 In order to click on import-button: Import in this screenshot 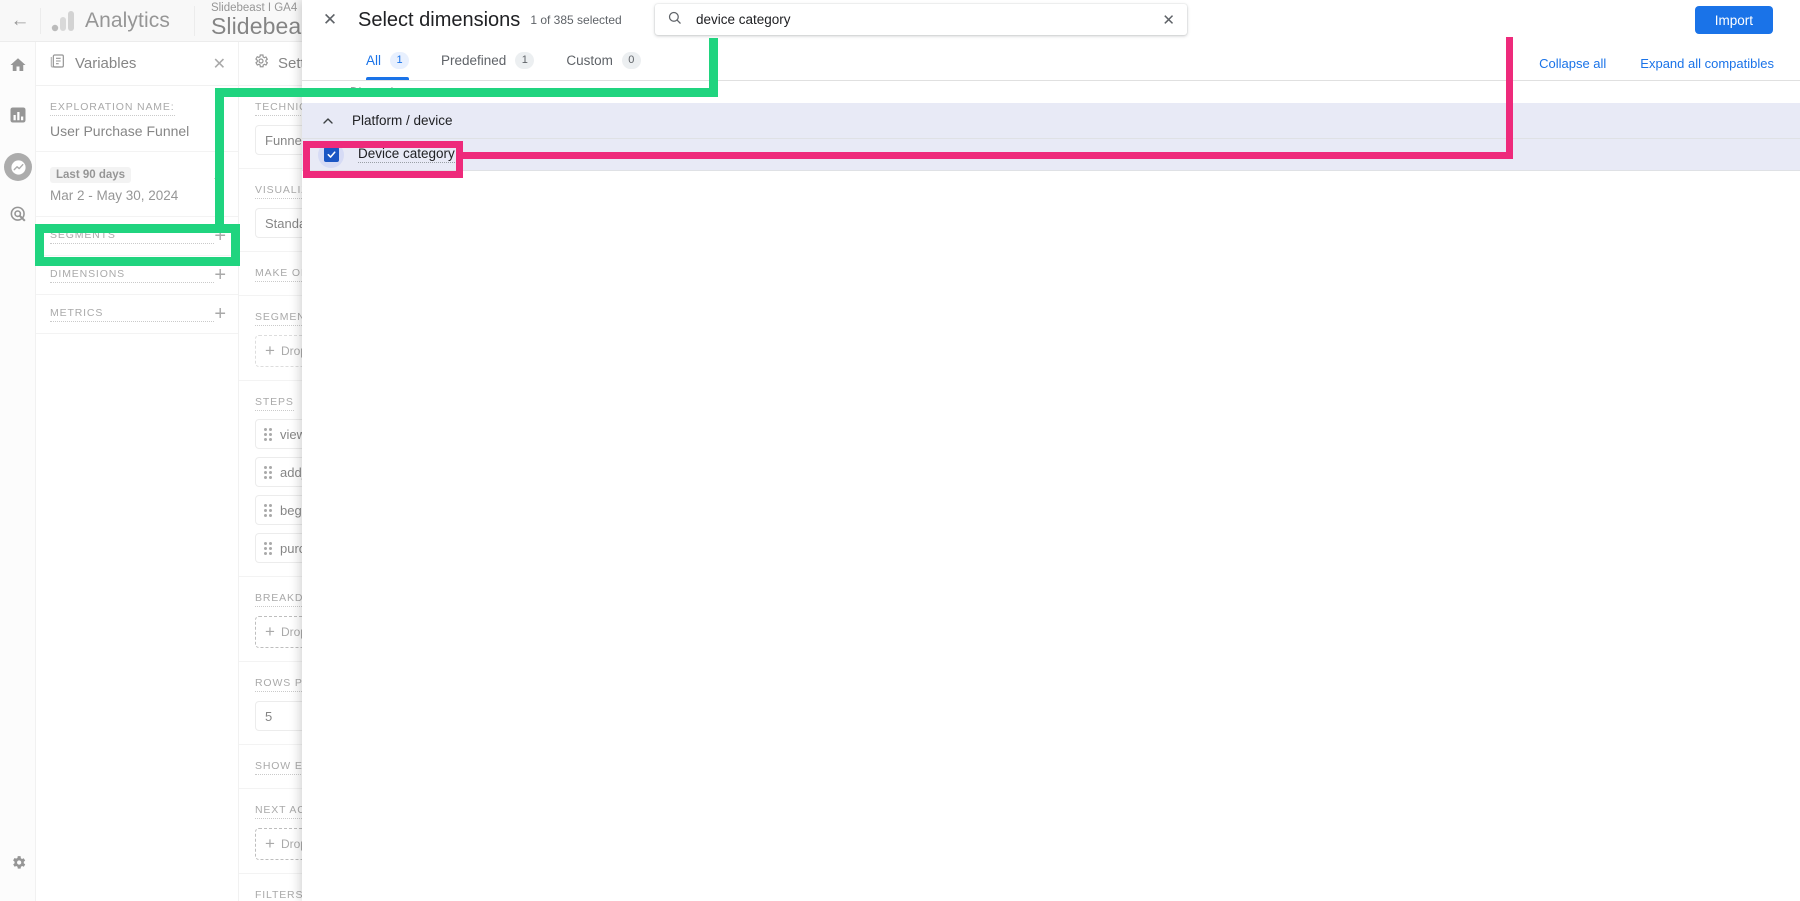, I will do `click(1733, 20)`.